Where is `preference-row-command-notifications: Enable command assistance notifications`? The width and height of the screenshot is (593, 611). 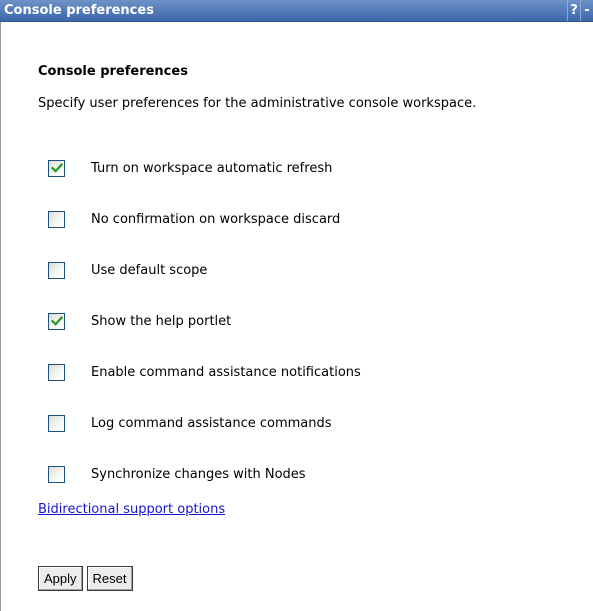 preference-row-command-notifications: Enable command assistance notifications is located at coordinates (308, 389).